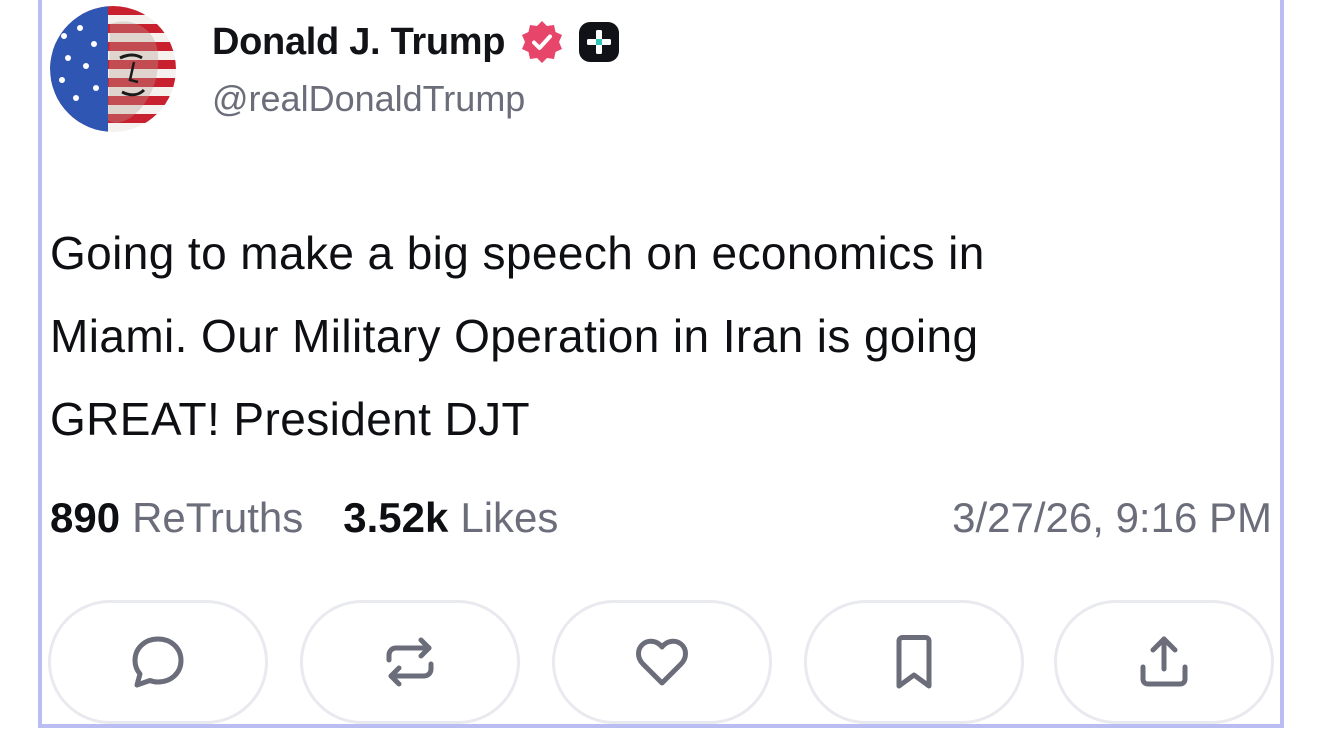  I want to click on post-timestamp: 3/27/26, 9:16 PM, so click(1112, 517).